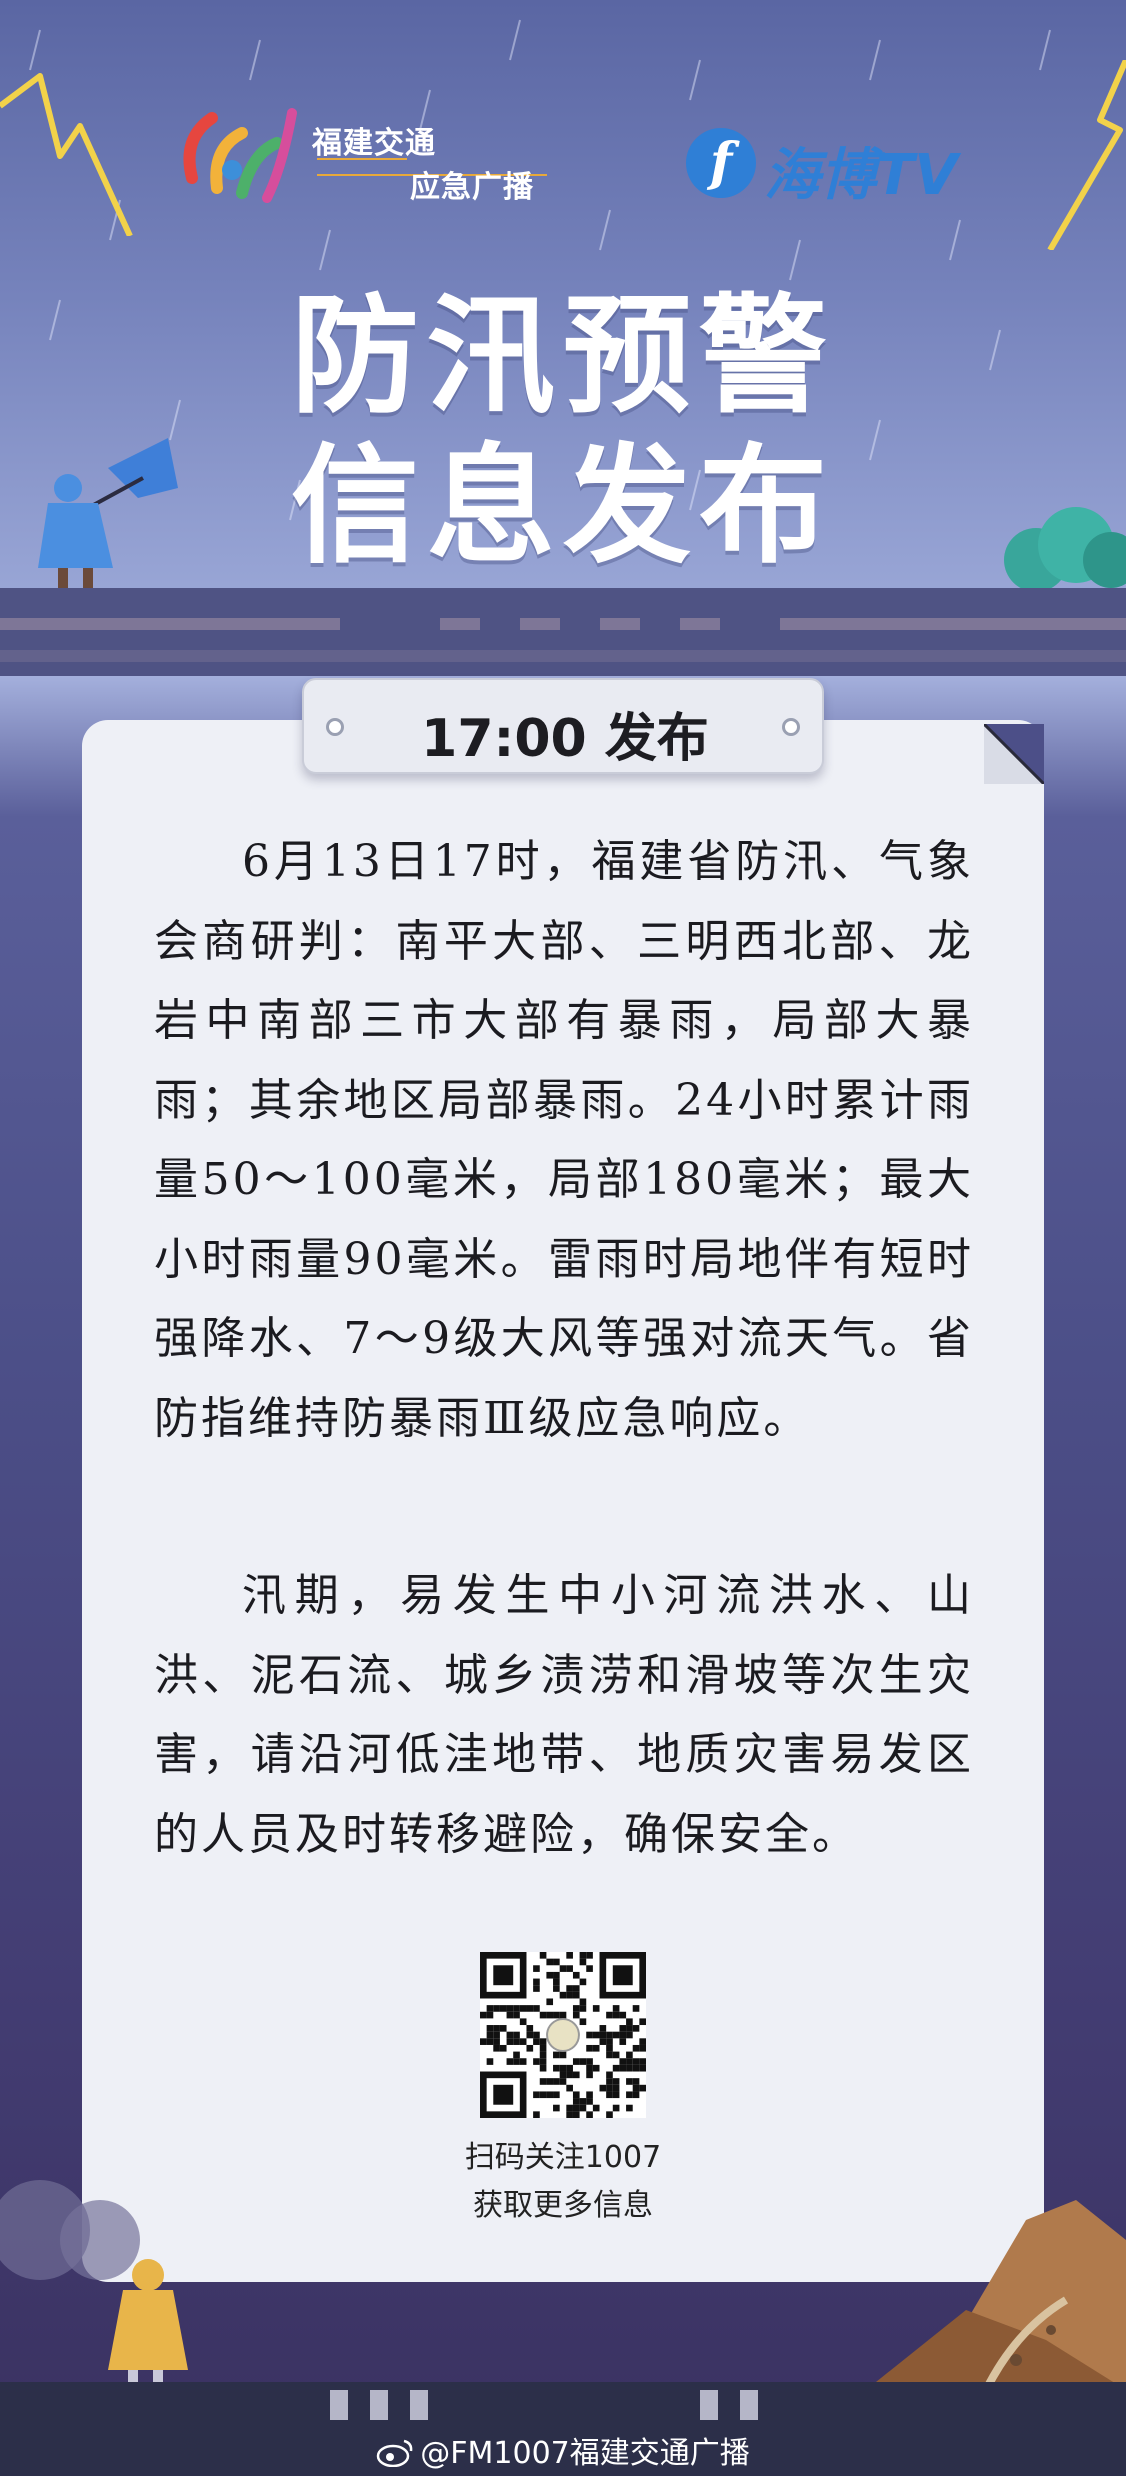  I want to click on haibo-tv-text: 海博TV, so click(861, 175).